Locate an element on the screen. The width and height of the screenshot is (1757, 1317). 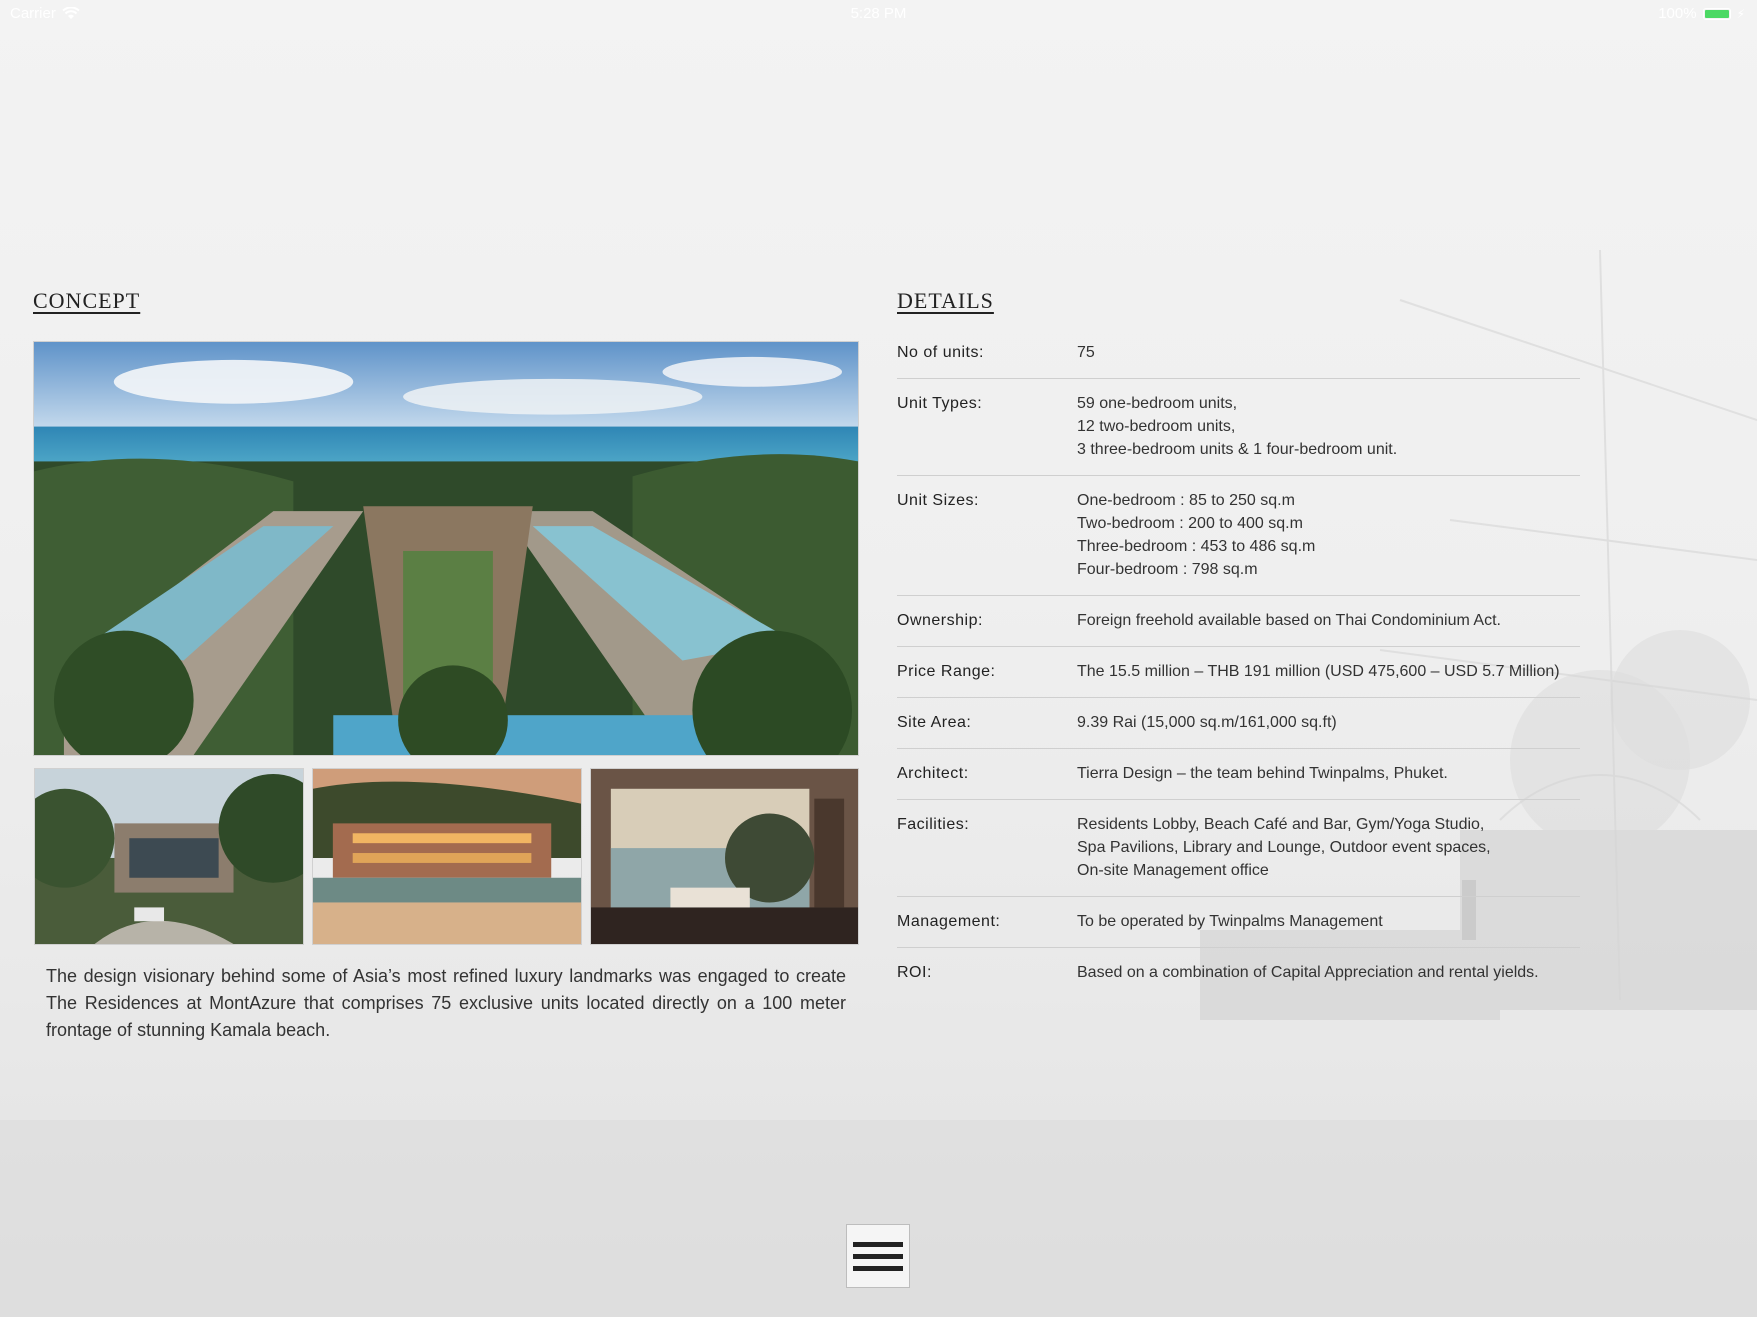
detail-value-line: On-site Management office is located at coordinates (1173, 870).